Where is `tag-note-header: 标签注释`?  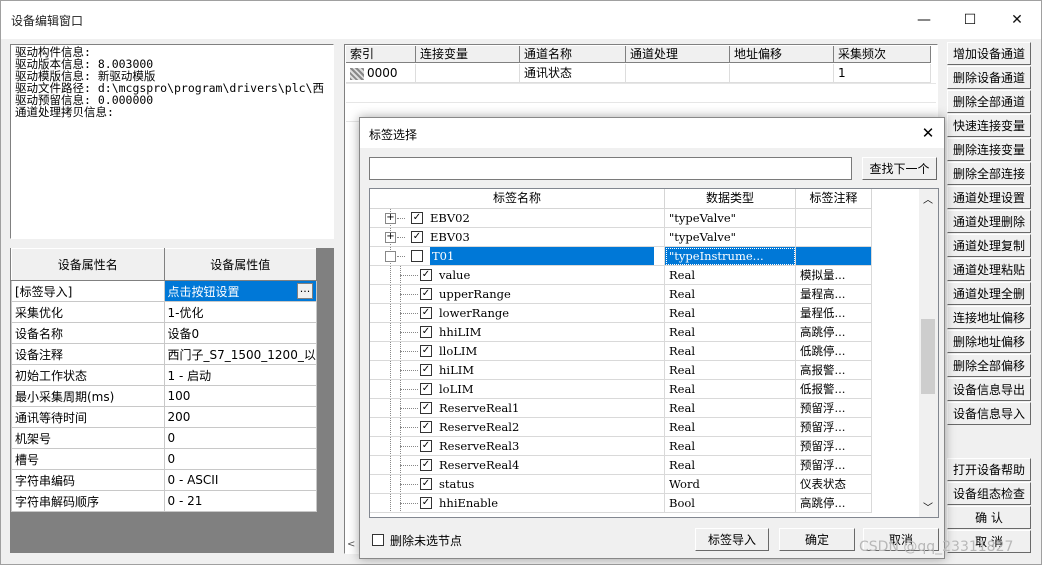 tag-note-header: 标签注释 is located at coordinates (834, 199).